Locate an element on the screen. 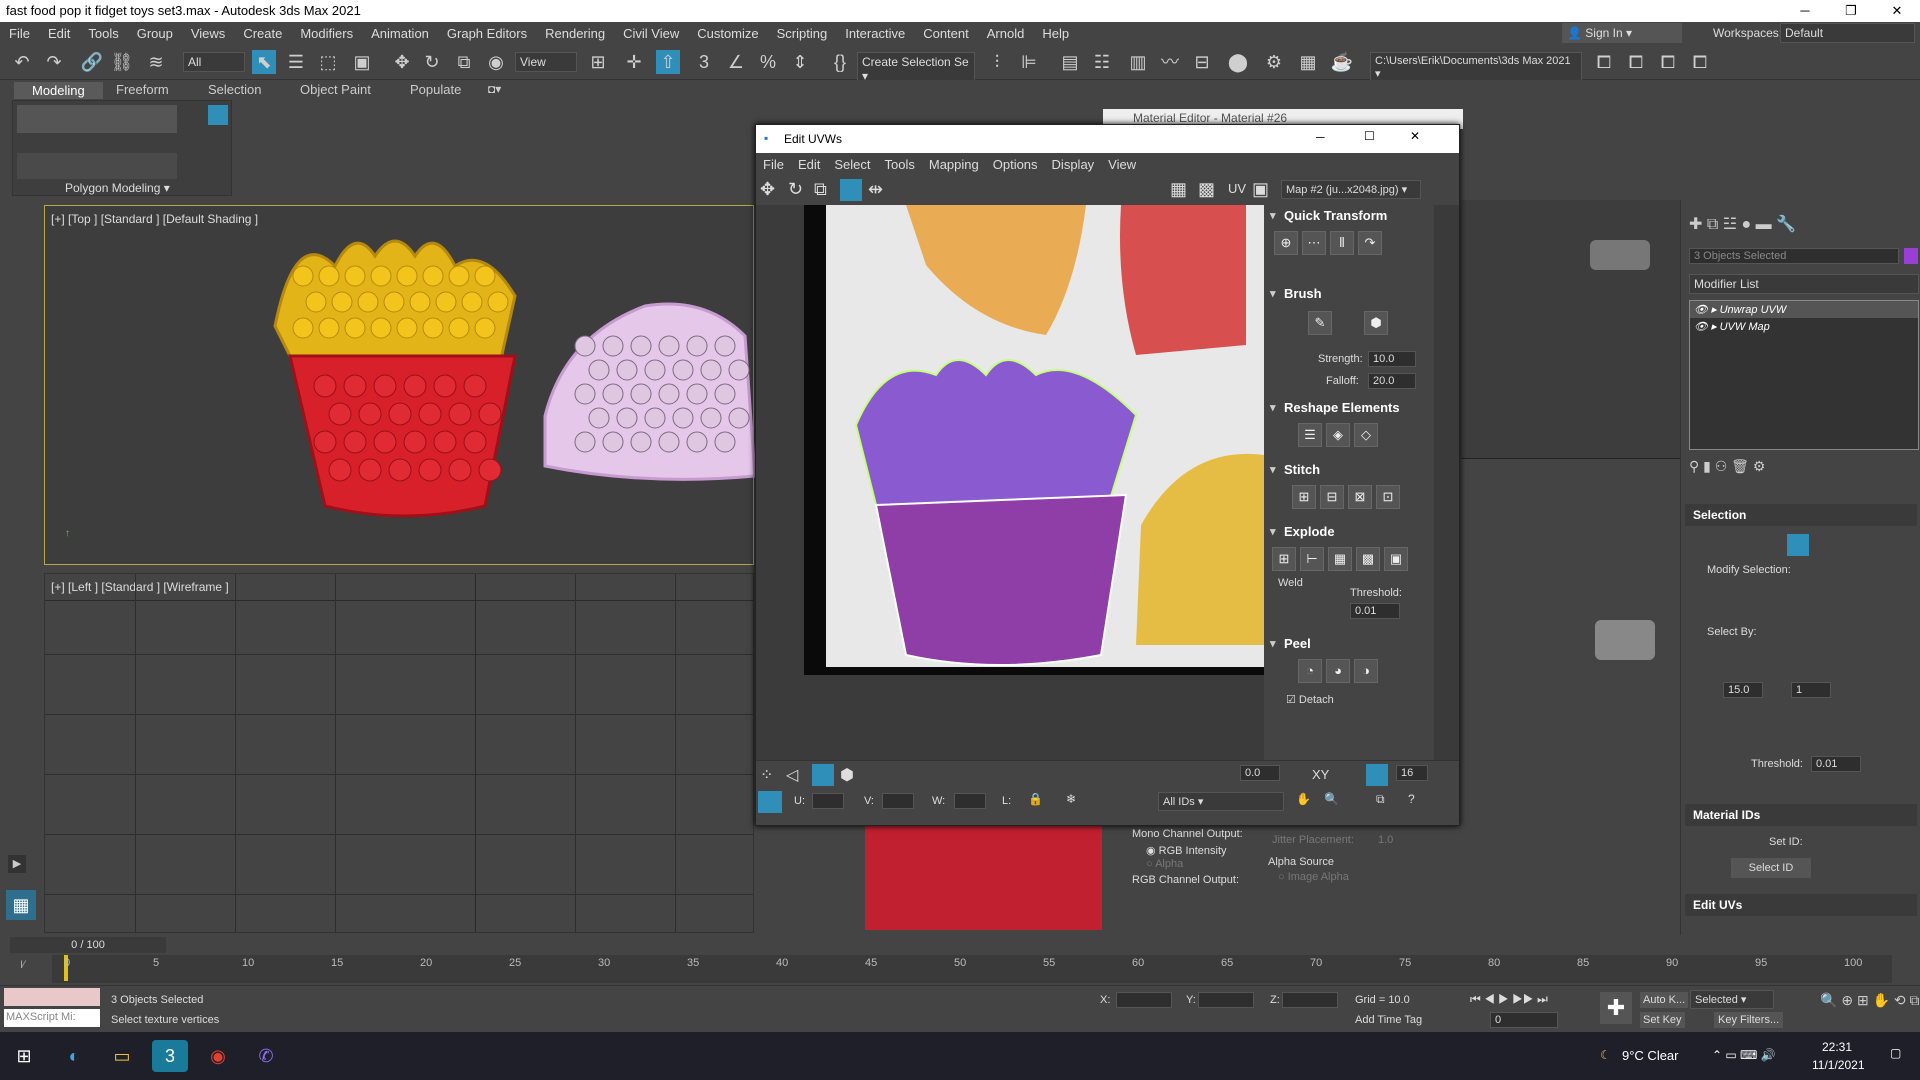 The image size is (1920, 1080). uv-space-label: UV is located at coordinates (1237, 188).